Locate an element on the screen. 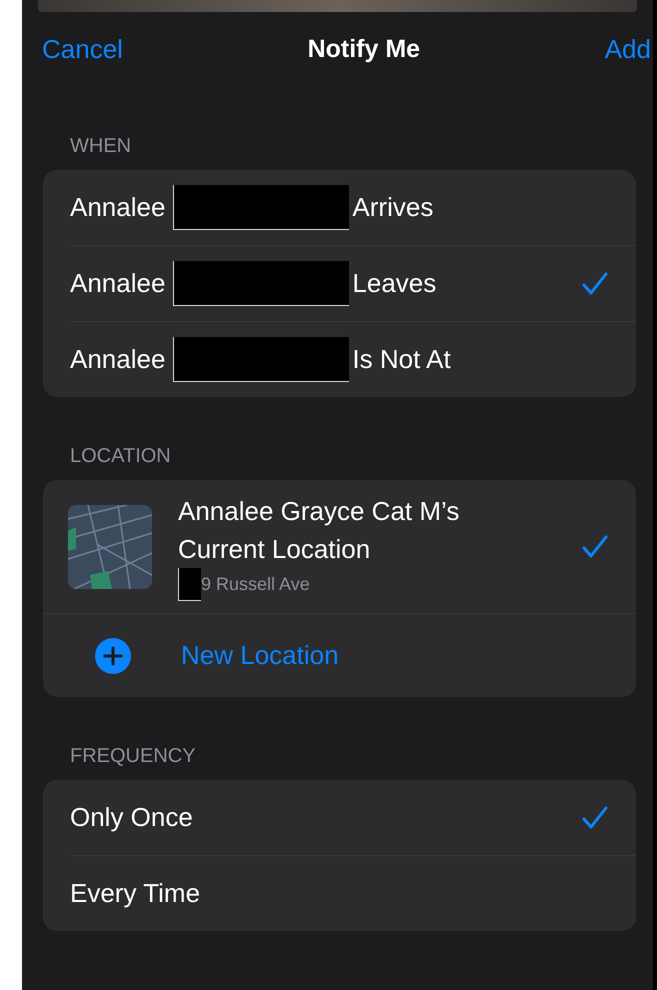 The image size is (657, 990). address-text: 9 Russell Ave is located at coordinates (255, 584).